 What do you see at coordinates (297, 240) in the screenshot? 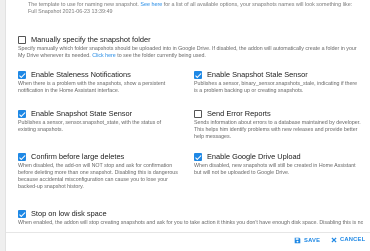
I see `save-icon` at bounding box center [297, 240].